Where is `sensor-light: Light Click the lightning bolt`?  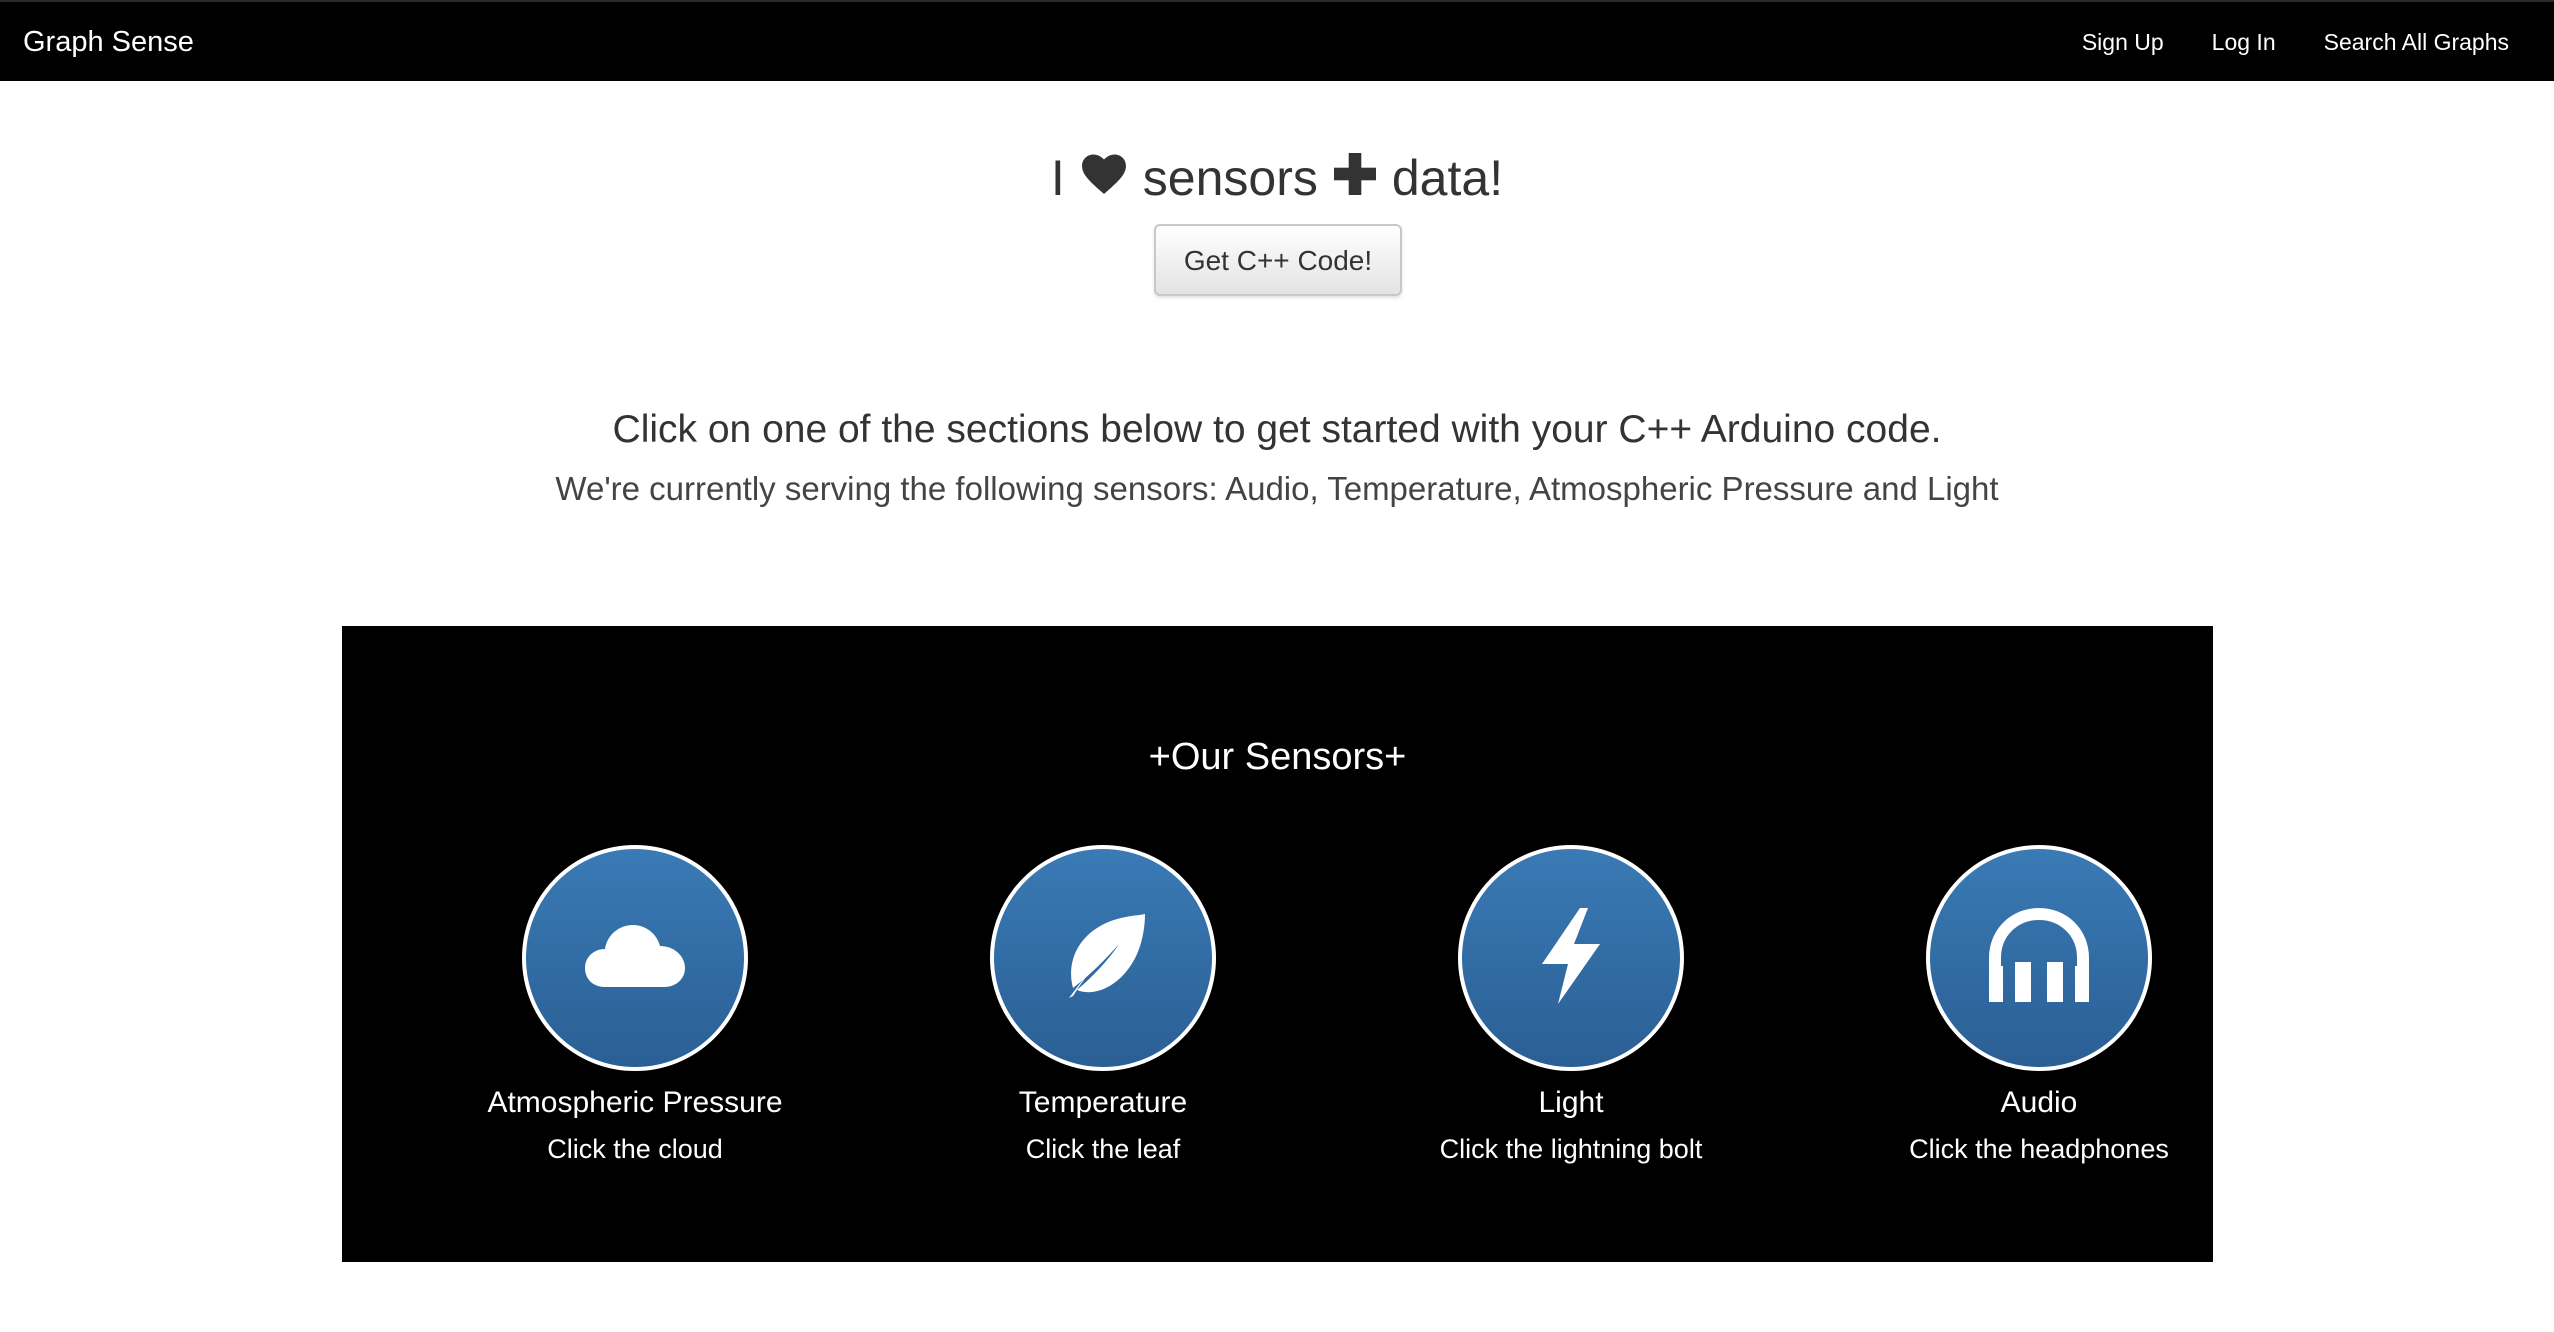 sensor-light: Light Click the lightning bolt is located at coordinates (1571, 1007).